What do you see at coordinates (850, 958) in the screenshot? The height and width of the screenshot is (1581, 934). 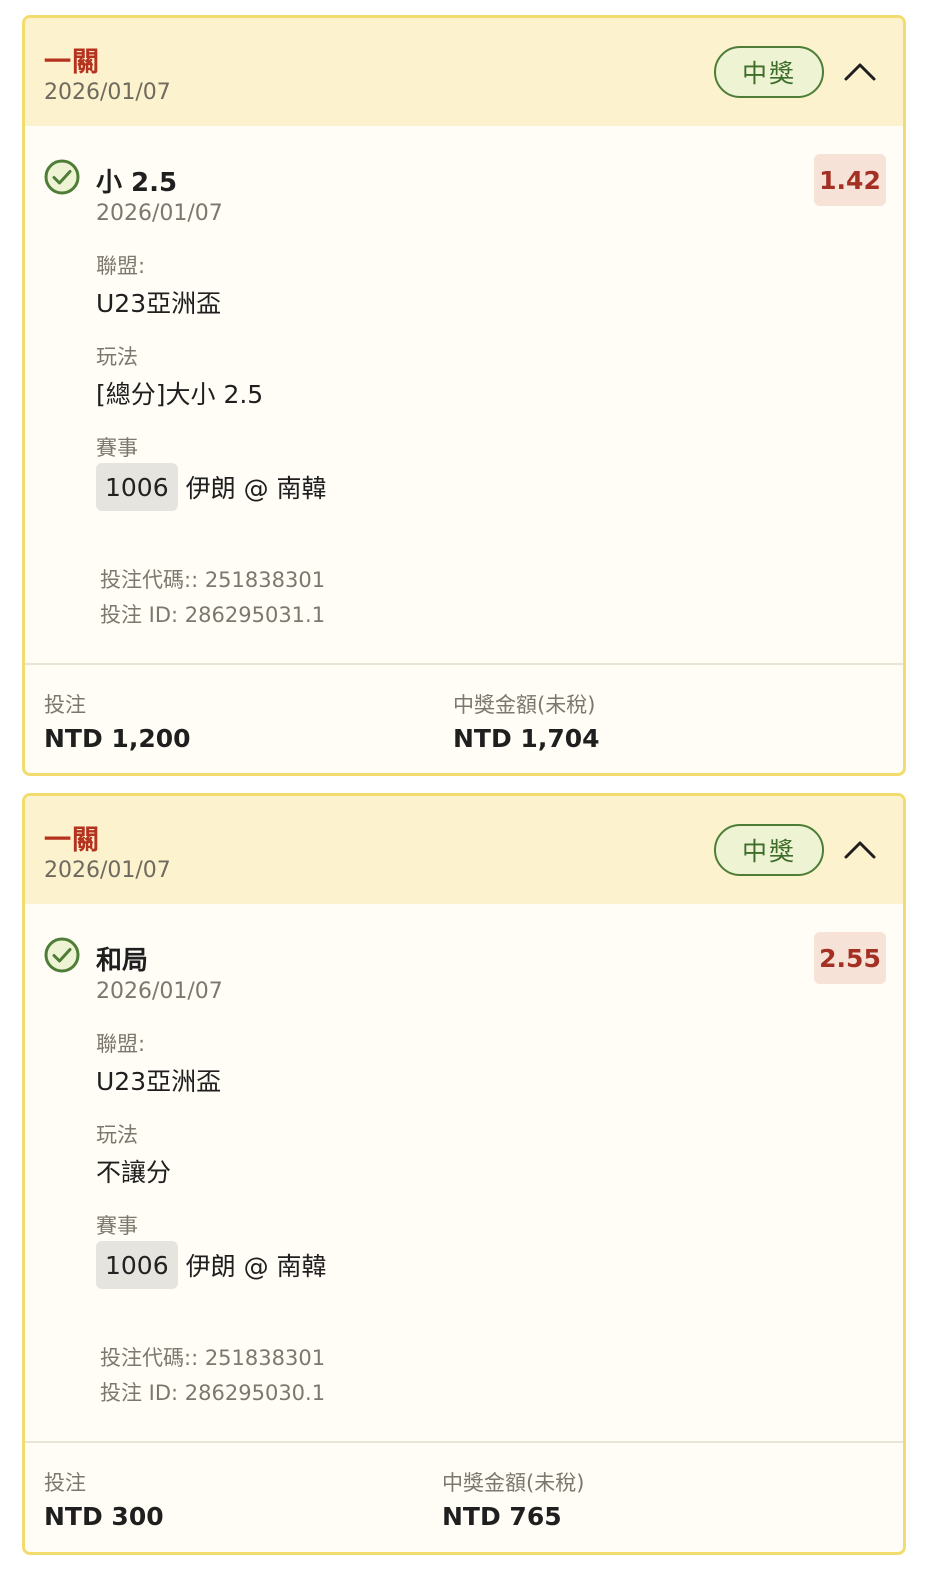 I see `odds-badge: 2.55` at bounding box center [850, 958].